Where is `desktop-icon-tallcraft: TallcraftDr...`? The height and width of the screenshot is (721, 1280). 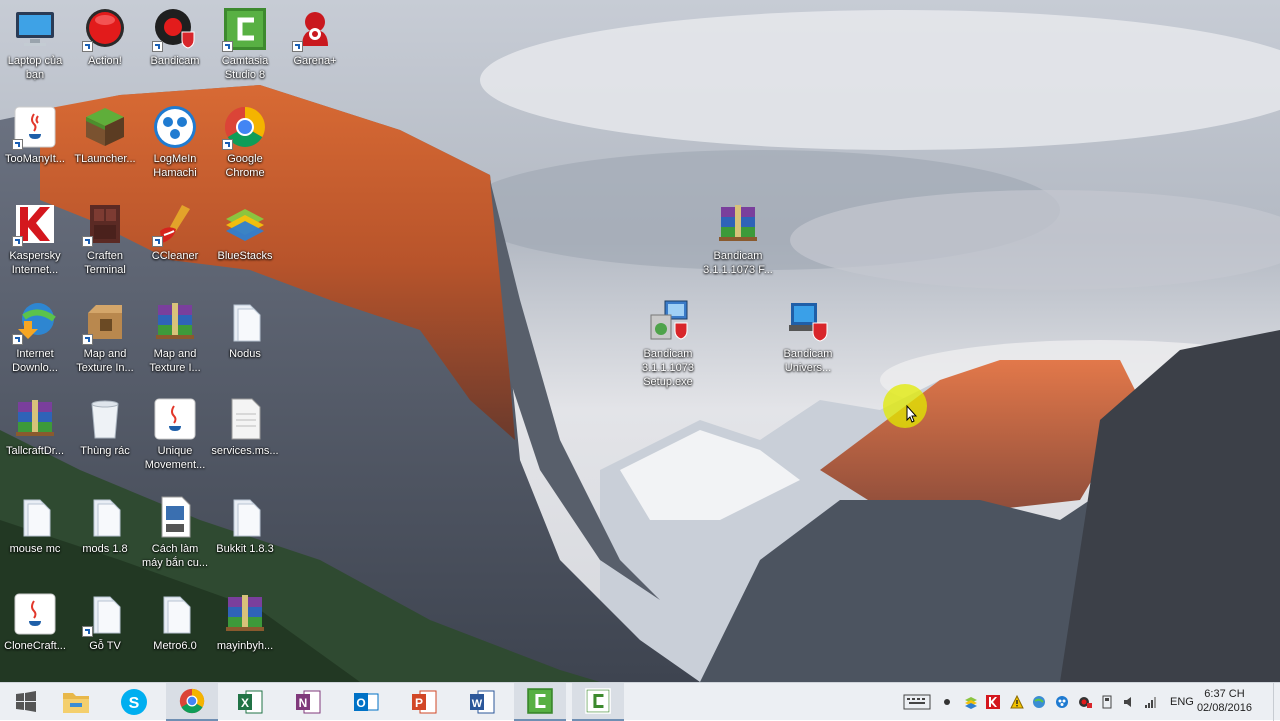 desktop-icon-tallcraft: TallcraftDr... is located at coordinates (35, 427).